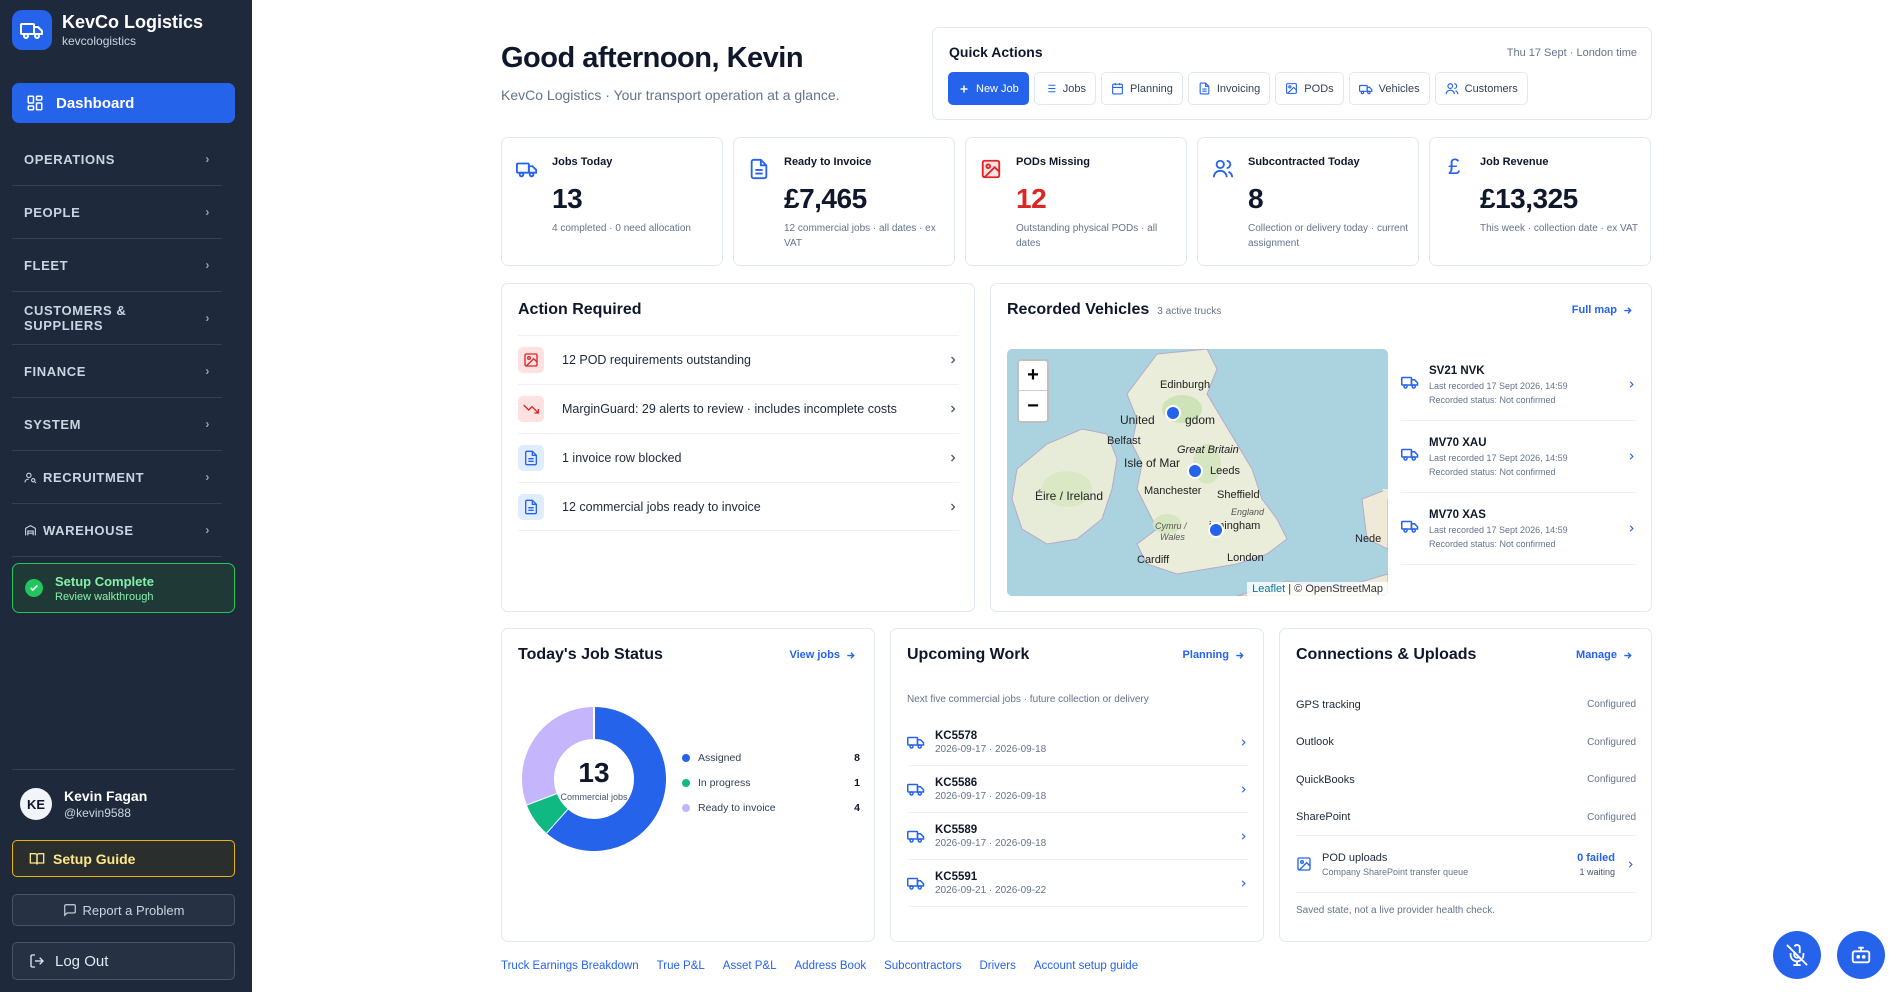 This screenshot has height=992, width=1900. I want to click on nav-label: OPERATIONS, so click(69, 159).